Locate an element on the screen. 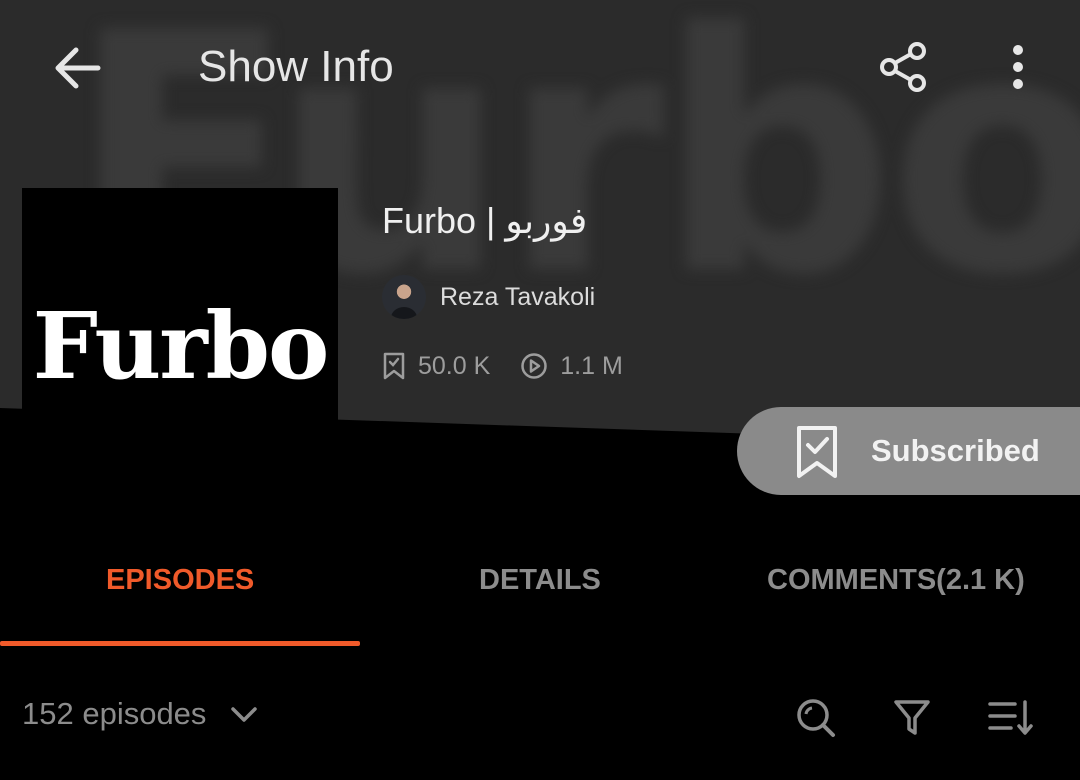 The width and height of the screenshot is (1080, 780). subscribe-button: Subscribed is located at coordinates (908, 451).